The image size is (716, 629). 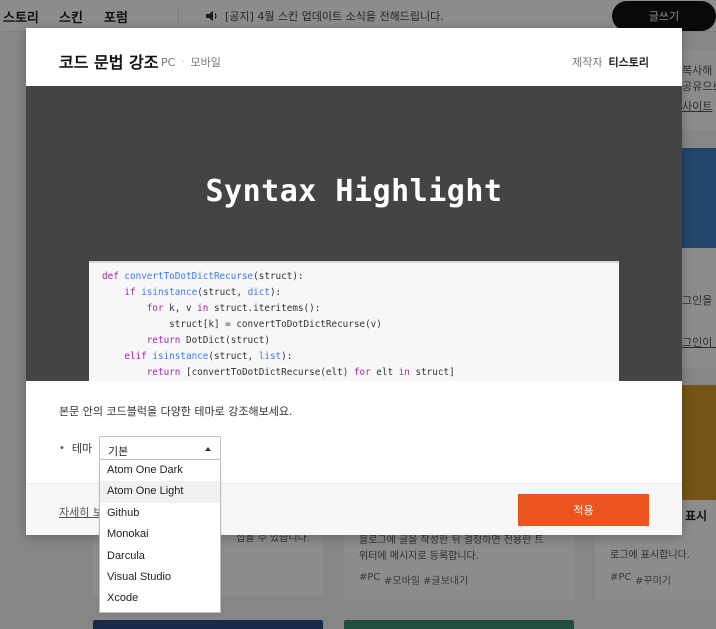 I want to click on code-line: return DotDict(struct), so click(x=208, y=340).